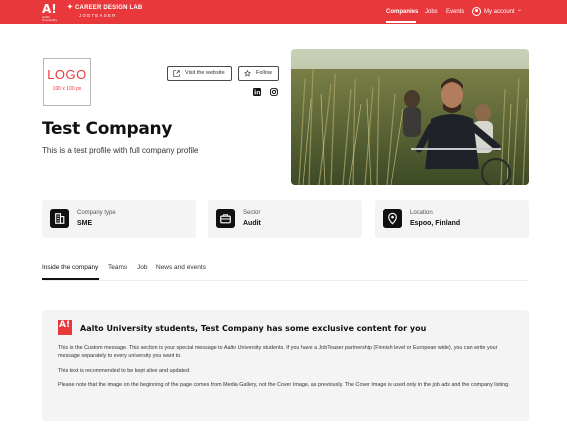  What do you see at coordinates (519, 11) in the screenshot?
I see `chevron-down-icon: ⌄` at bounding box center [519, 11].